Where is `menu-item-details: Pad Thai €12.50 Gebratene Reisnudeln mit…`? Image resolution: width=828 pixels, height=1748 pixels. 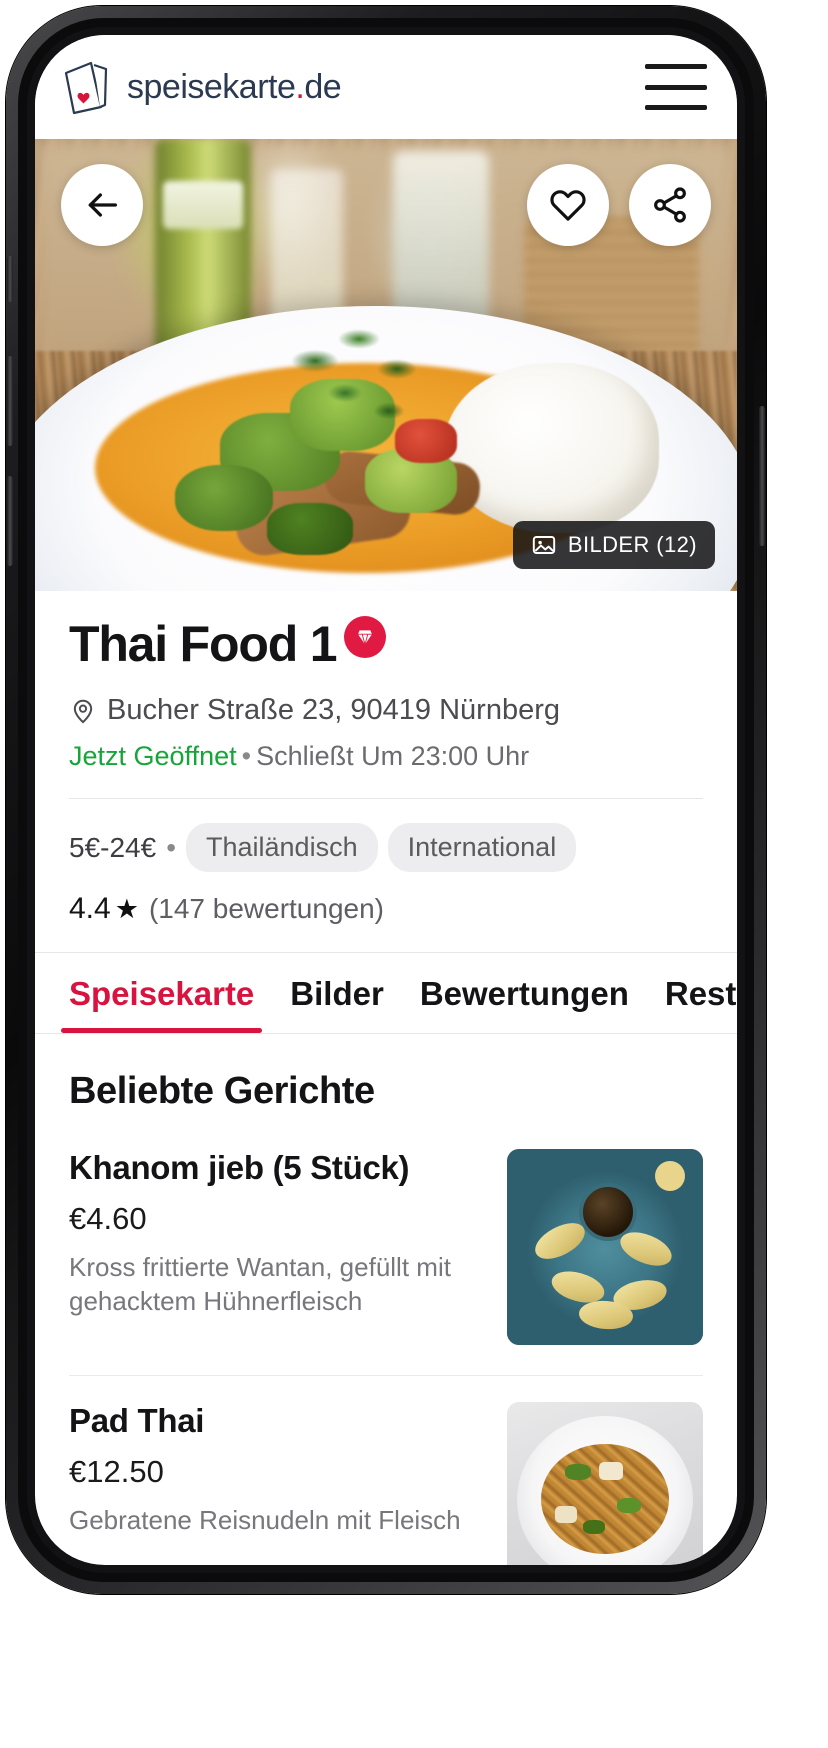
menu-item-details: Pad Thai €12.50 Gebratene Reisnudeln mit… is located at coordinates (277, 1470).